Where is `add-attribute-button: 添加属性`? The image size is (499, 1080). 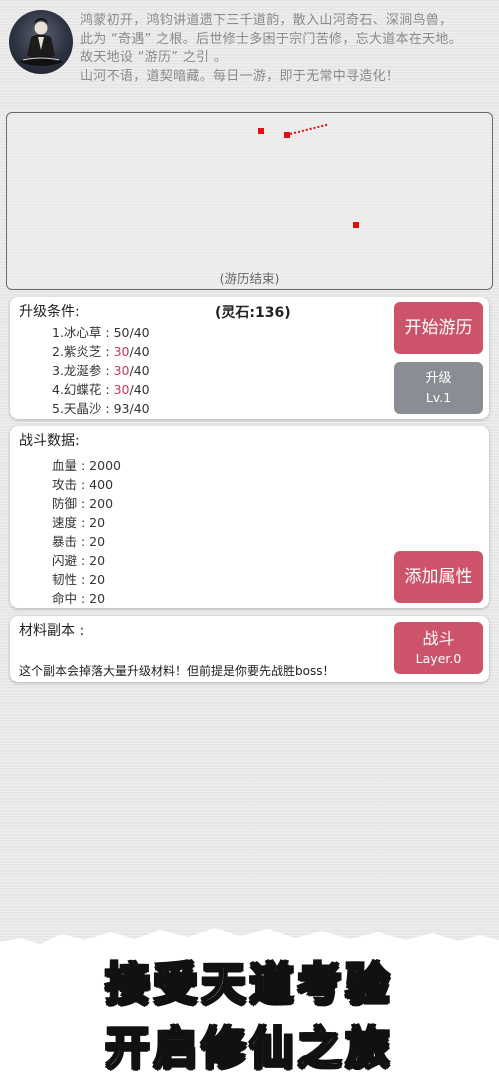 add-attribute-button: 添加属性 is located at coordinates (438, 577).